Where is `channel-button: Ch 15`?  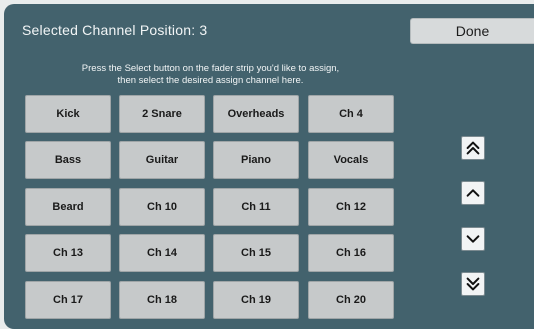 channel-button: Ch 15 is located at coordinates (256, 253).